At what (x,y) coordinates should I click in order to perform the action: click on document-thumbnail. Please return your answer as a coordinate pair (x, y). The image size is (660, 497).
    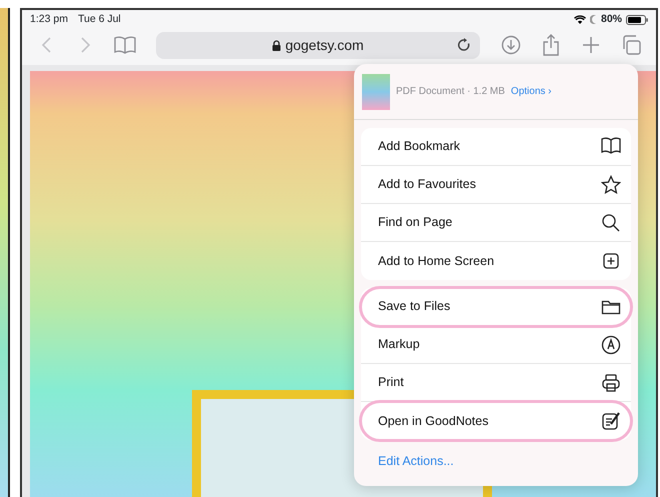
    Looking at the image, I should click on (376, 92).